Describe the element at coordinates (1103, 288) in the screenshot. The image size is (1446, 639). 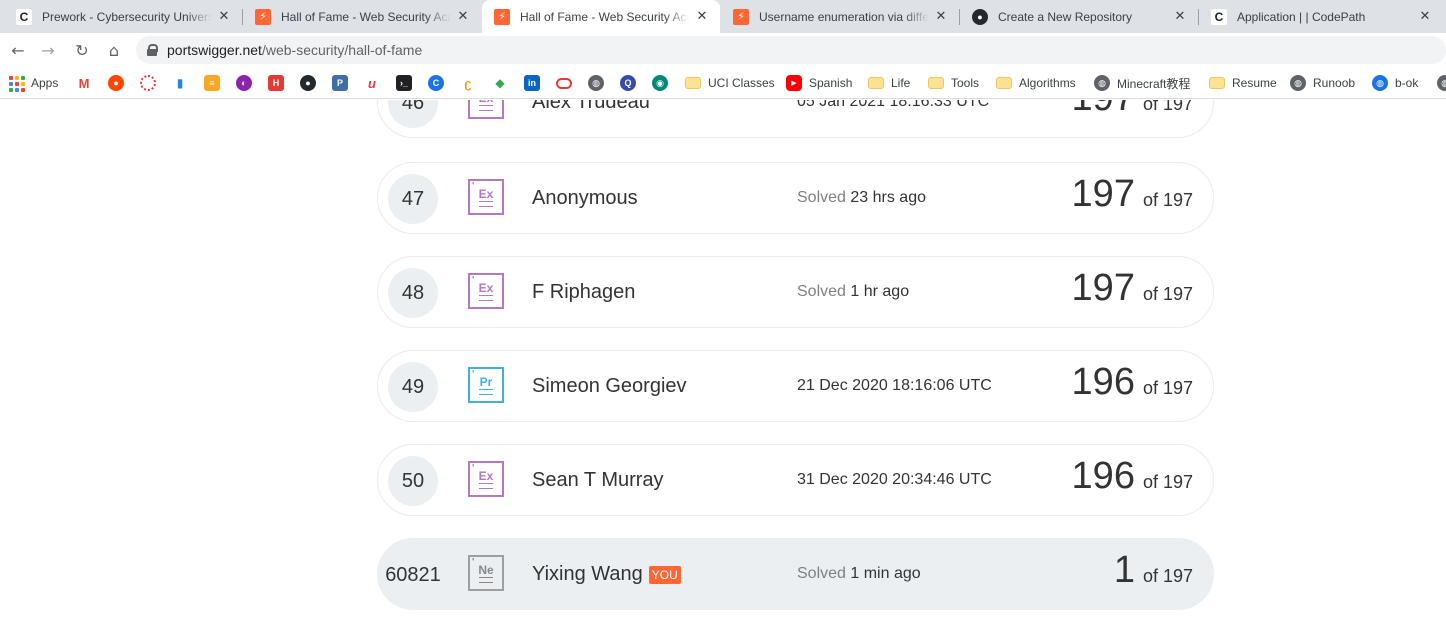
I see `score-value: 197` at that location.